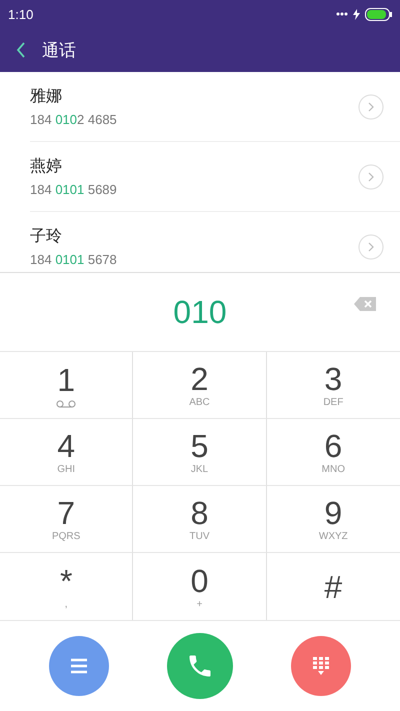  What do you see at coordinates (79, 666) in the screenshot?
I see `menu-icon` at bounding box center [79, 666].